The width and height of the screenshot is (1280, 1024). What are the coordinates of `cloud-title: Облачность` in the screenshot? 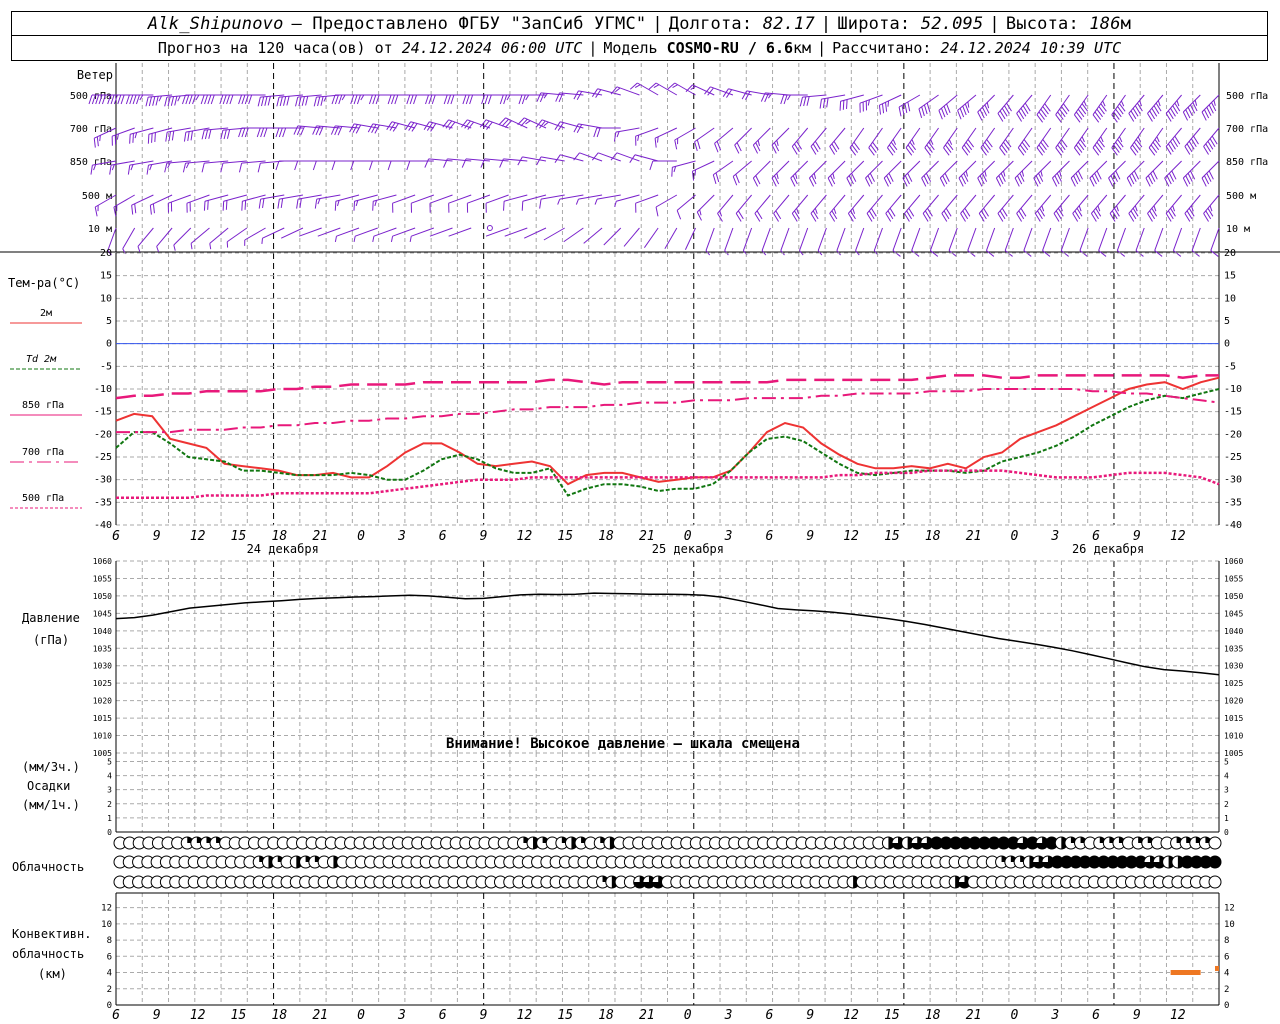 It's located at (48, 867).